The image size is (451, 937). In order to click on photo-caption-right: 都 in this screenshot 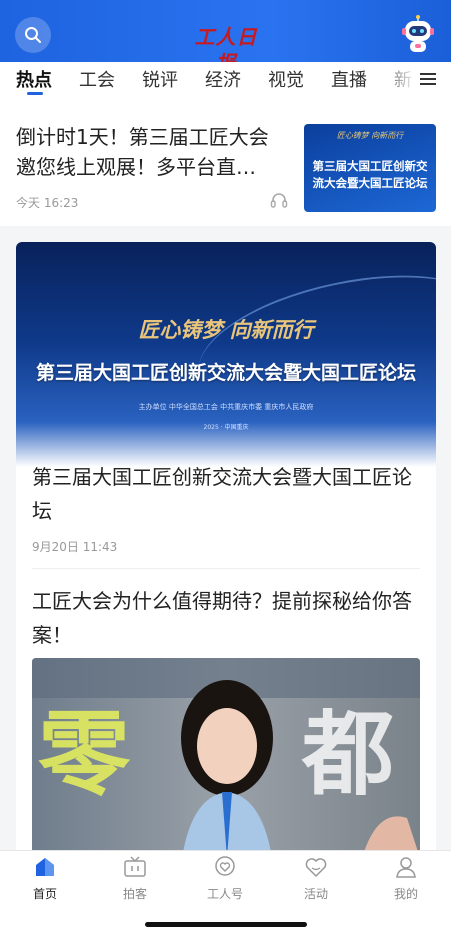, I will do `click(348, 754)`.